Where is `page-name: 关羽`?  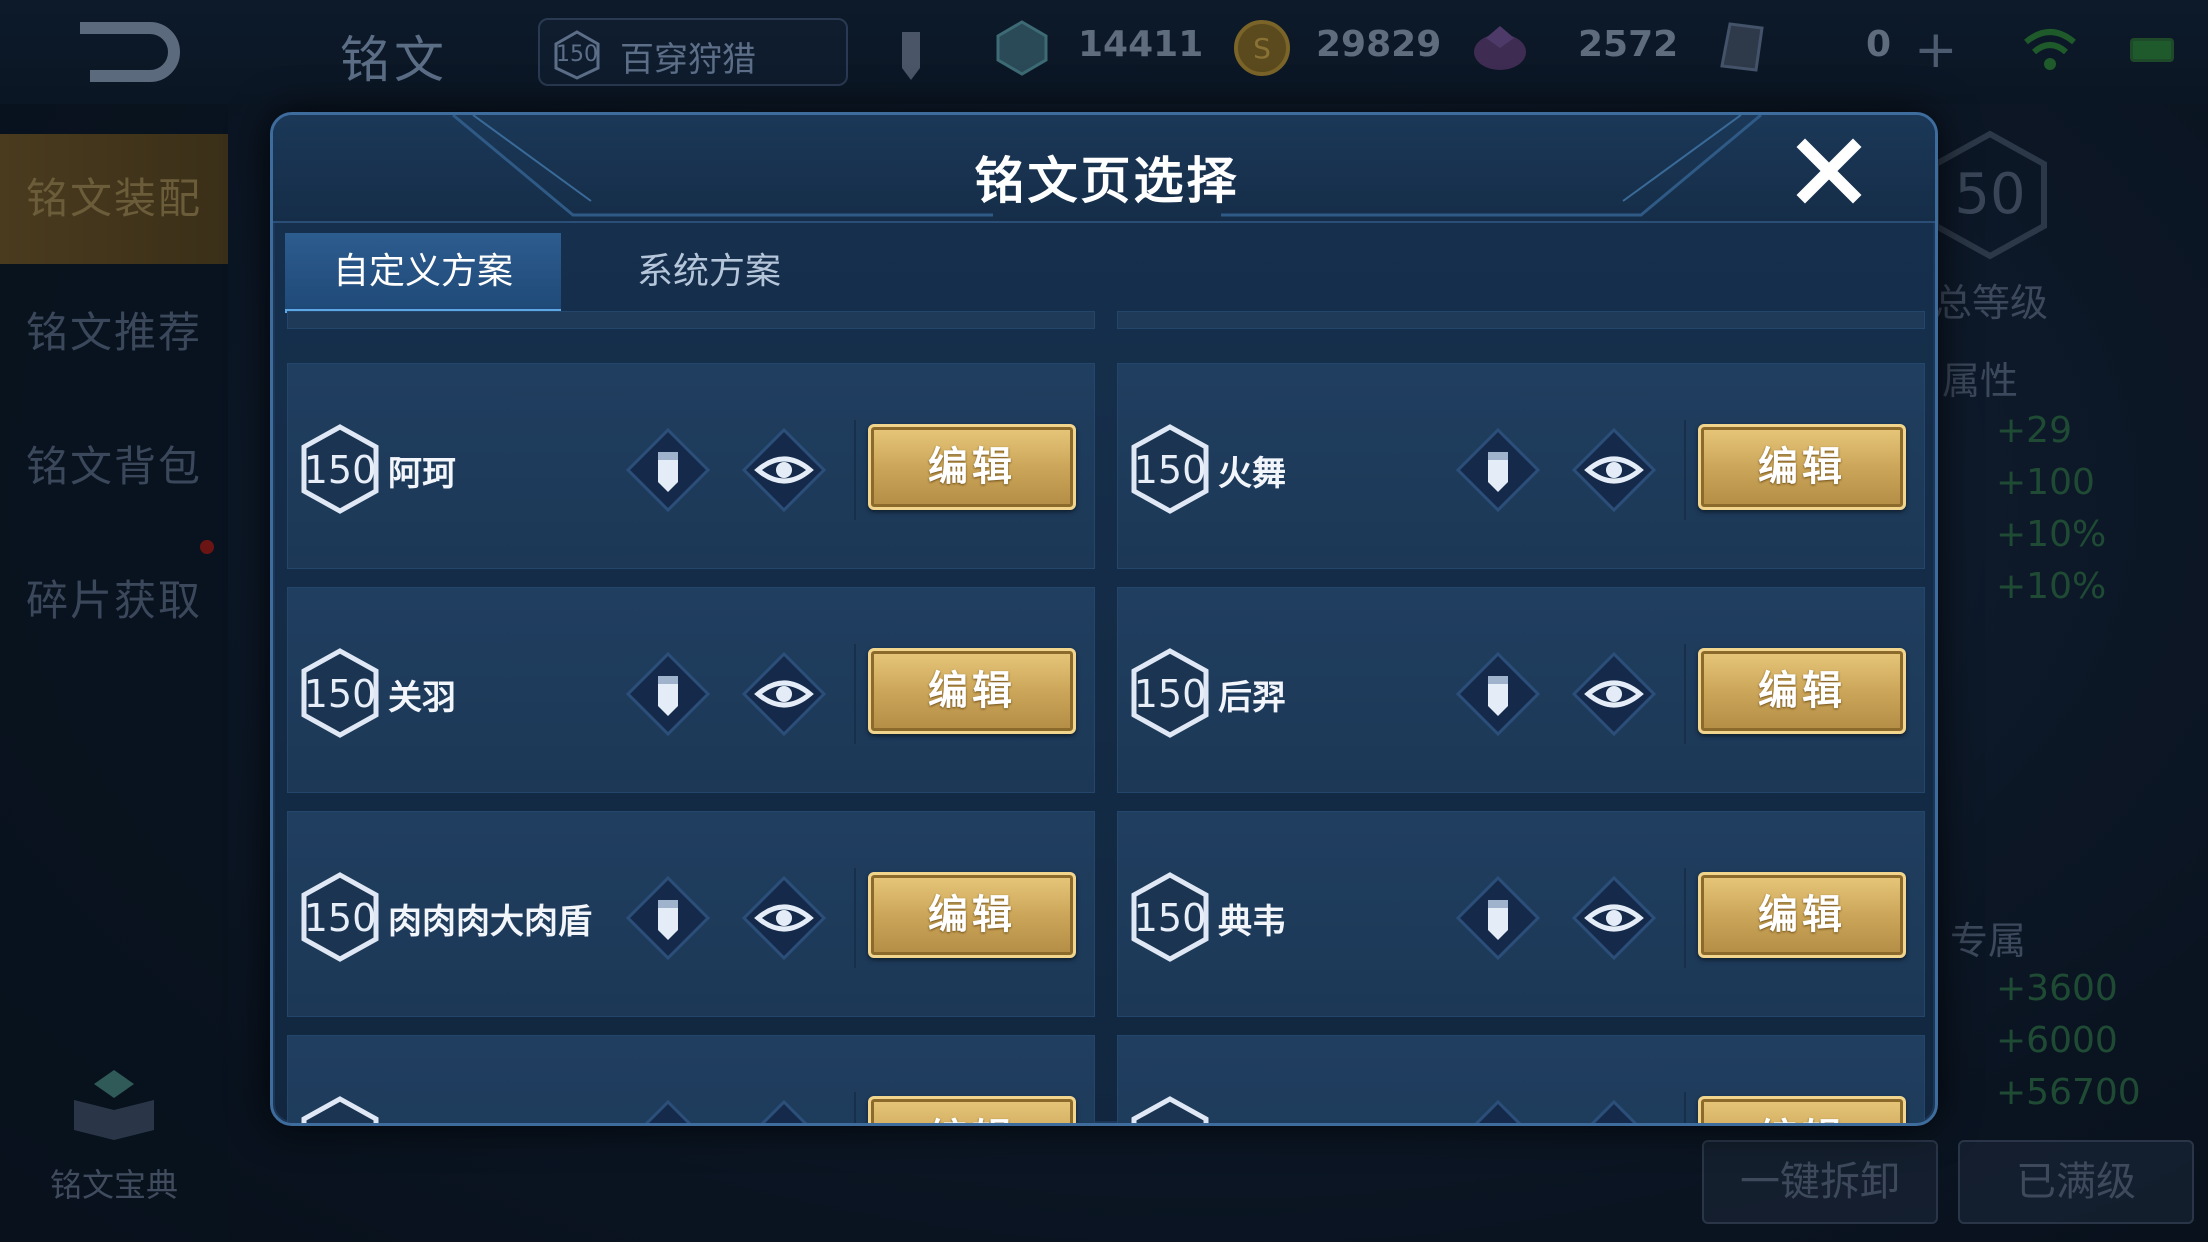 page-name: 关羽 is located at coordinates (422, 698).